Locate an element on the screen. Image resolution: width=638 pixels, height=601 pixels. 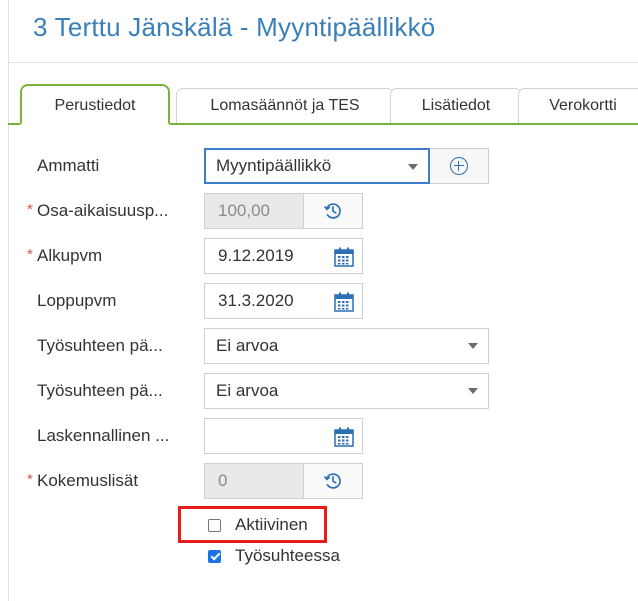
osa-aikaisuus-history-button is located at coordinates (333, 211).